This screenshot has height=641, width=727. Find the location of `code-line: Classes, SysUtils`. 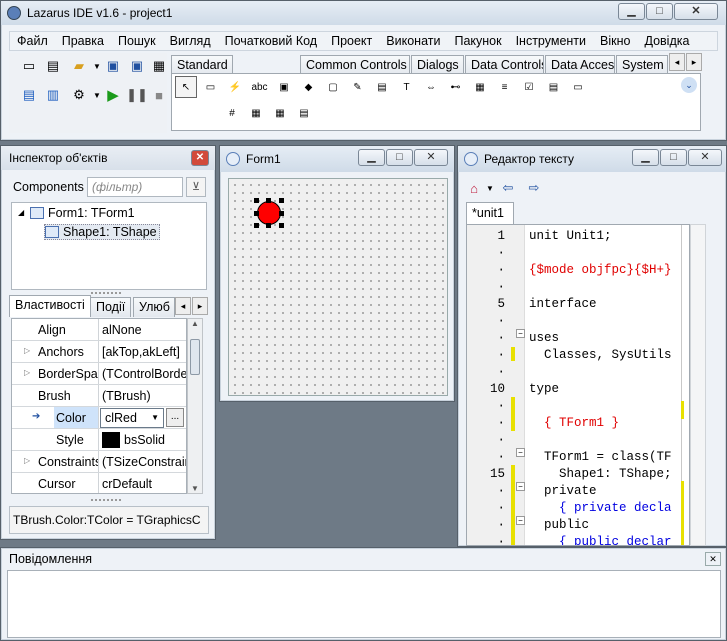

code-line: Classes, SysUtils is located at coordinates (600, 355).